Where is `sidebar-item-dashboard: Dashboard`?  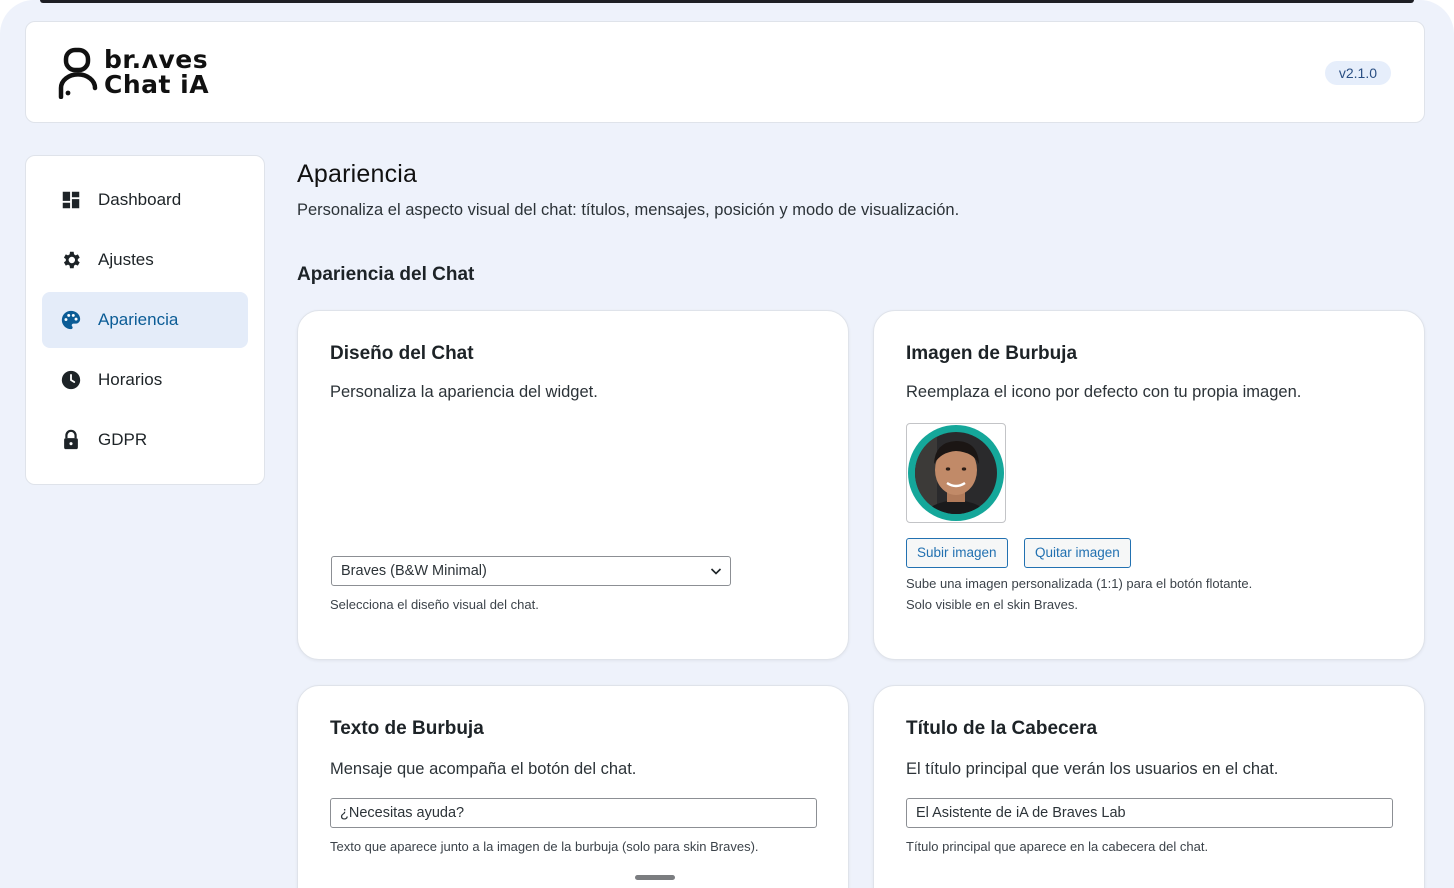
sidebar-item-dashboard: Dashboard is located at coordinates (145, 200).